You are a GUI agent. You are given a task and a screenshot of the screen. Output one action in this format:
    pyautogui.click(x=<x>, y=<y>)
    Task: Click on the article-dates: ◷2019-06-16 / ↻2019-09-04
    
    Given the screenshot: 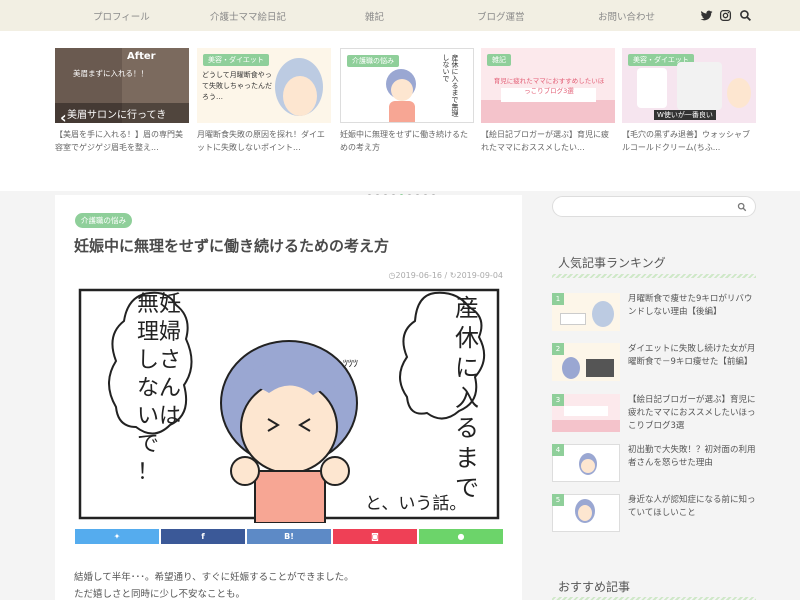 What is the action you would take?
    pyautogui.click(x=446, y=275)
    